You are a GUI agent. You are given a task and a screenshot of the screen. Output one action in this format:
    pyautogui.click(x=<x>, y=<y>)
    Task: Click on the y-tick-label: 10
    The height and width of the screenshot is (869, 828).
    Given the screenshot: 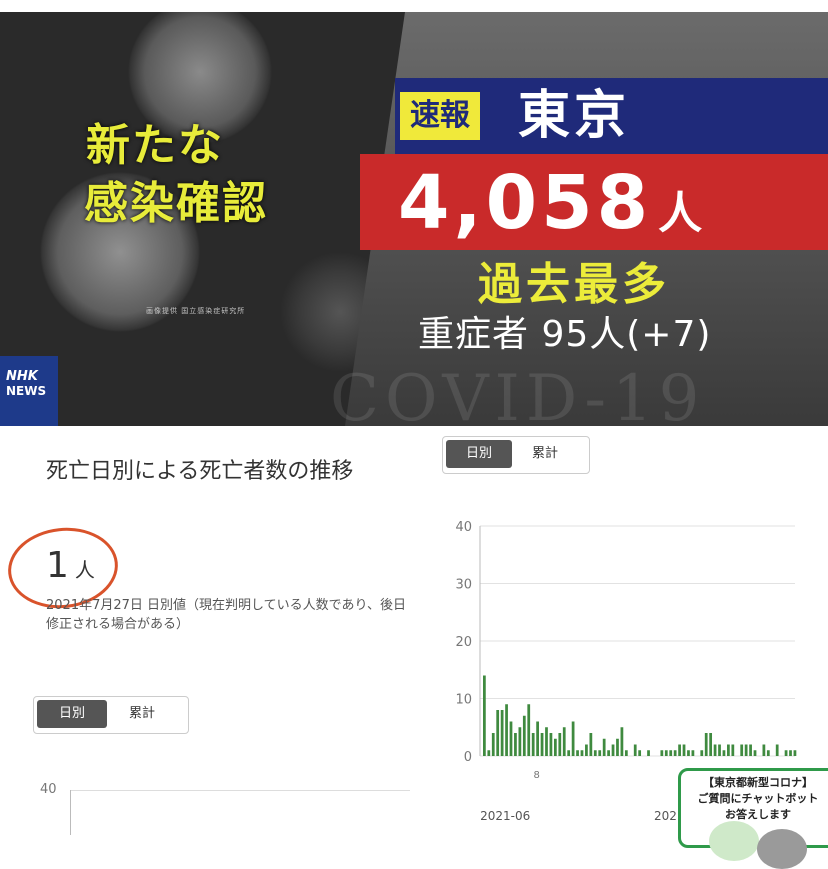 What is the action you would take?
    pyautogui.click(x=463, y=700)
    